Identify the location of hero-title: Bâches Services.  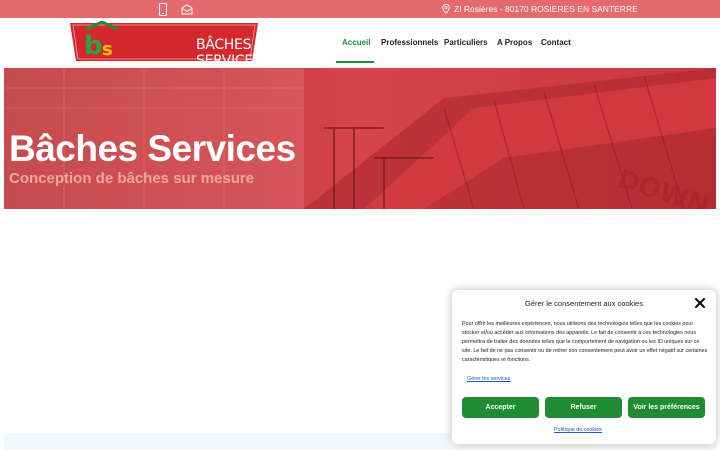
(152, 148).